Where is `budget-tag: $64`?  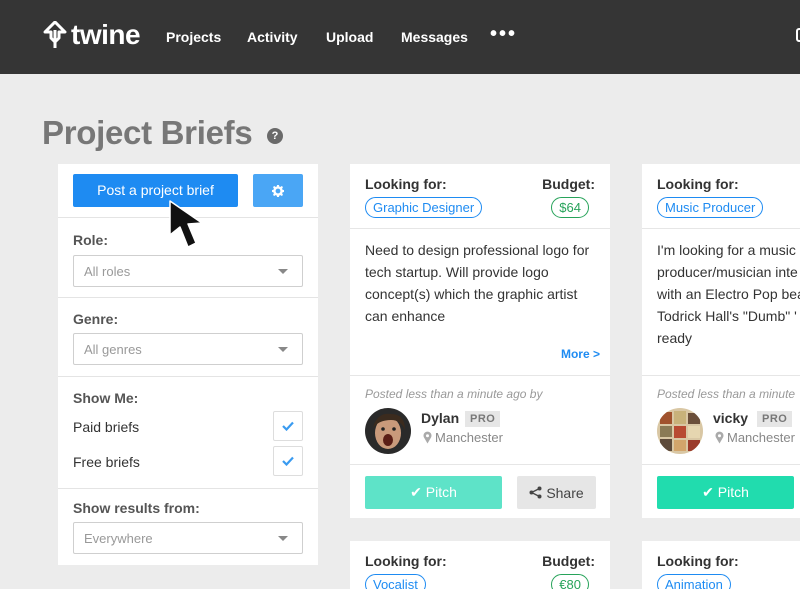 budget-tag: $64 is located at coordinates (570, 207).